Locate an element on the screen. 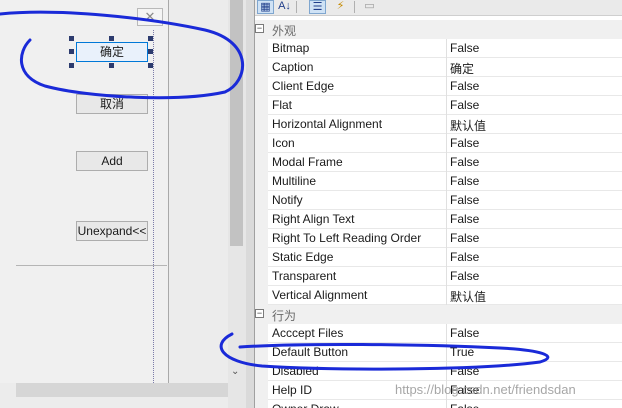  watermark: https://blog.csdn.net/friendsdan is located at coordinates (485, 389).